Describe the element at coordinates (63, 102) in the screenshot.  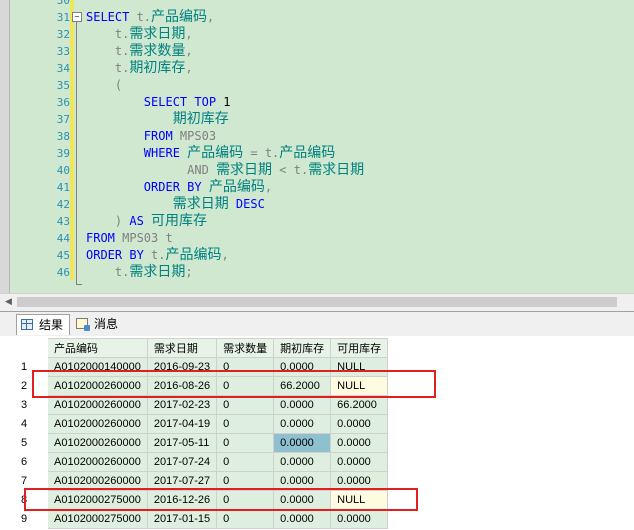
I see `line-number: 36` at that location.